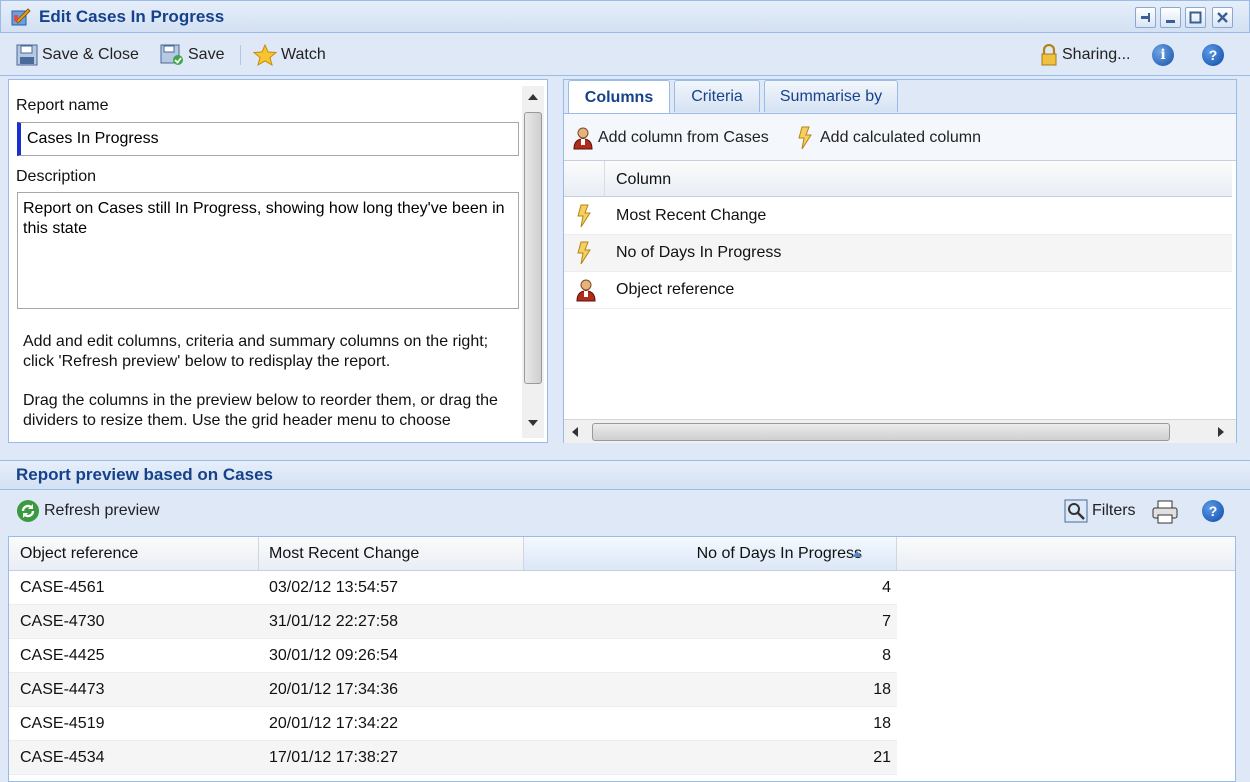 The height and width of the screenshot is (782, 1250). Describe the element at coordinates (619, 97) in the screenshot. I see `tab-columns: Columns` at that location.